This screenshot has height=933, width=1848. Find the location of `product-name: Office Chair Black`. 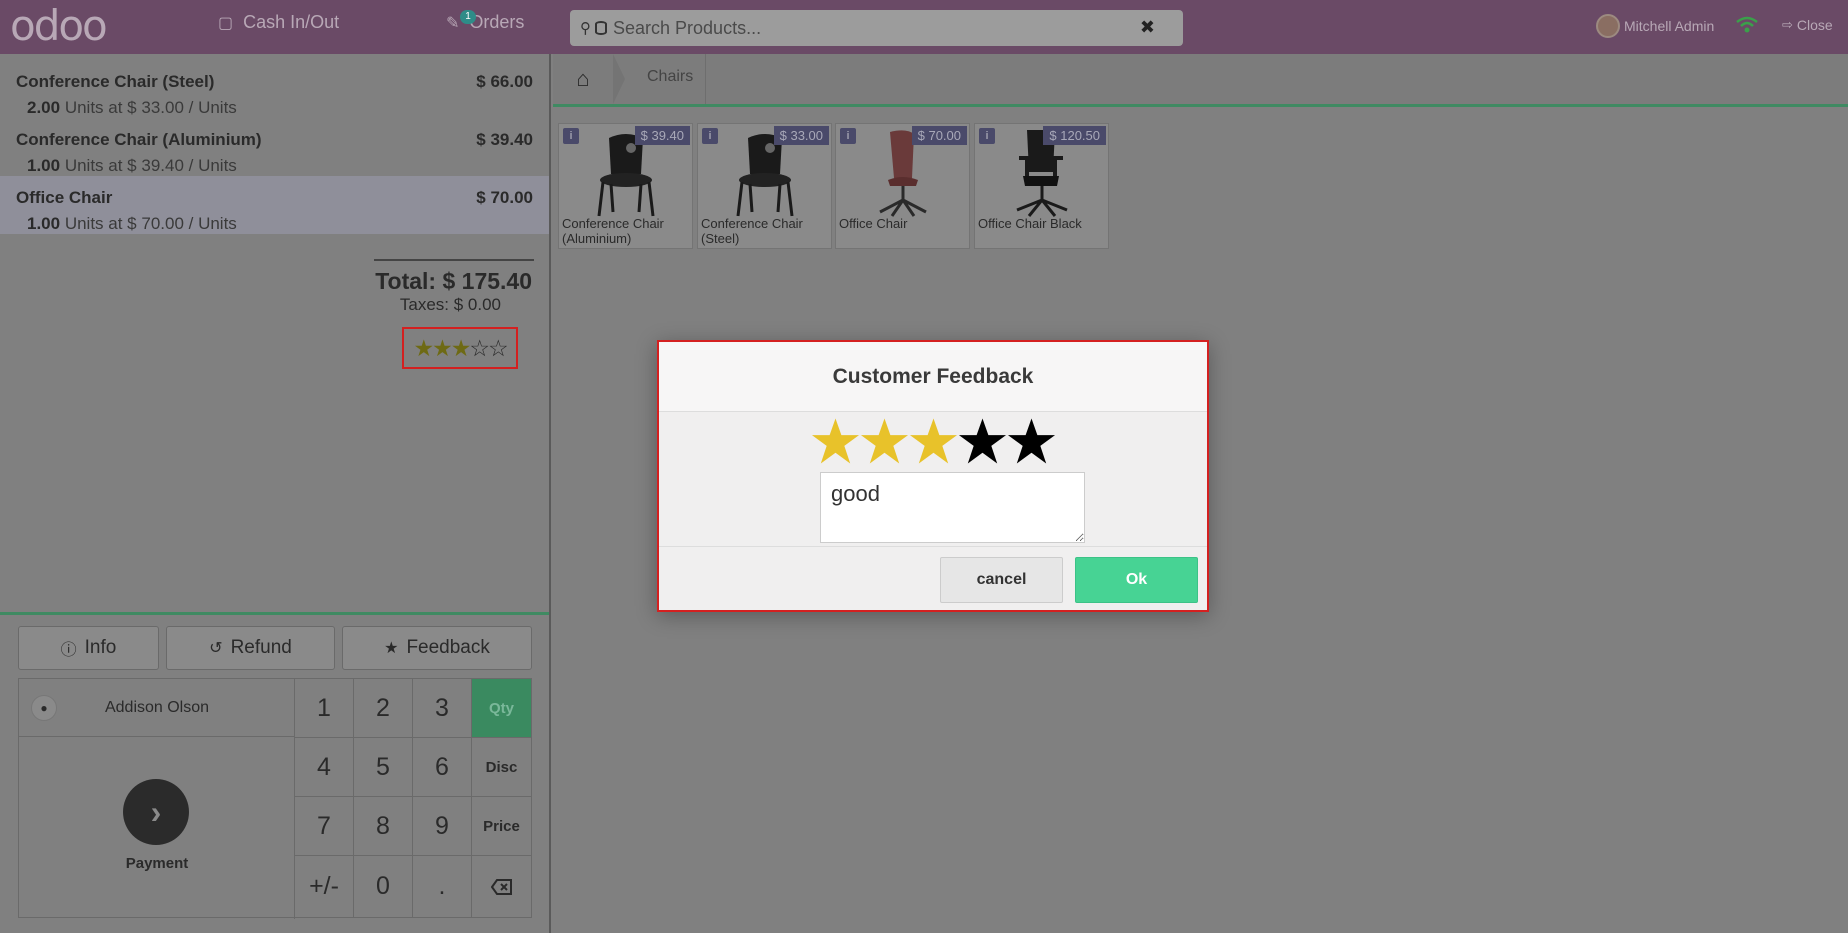

product-name: Office Chair Black is located at coordinates (1030, 223).